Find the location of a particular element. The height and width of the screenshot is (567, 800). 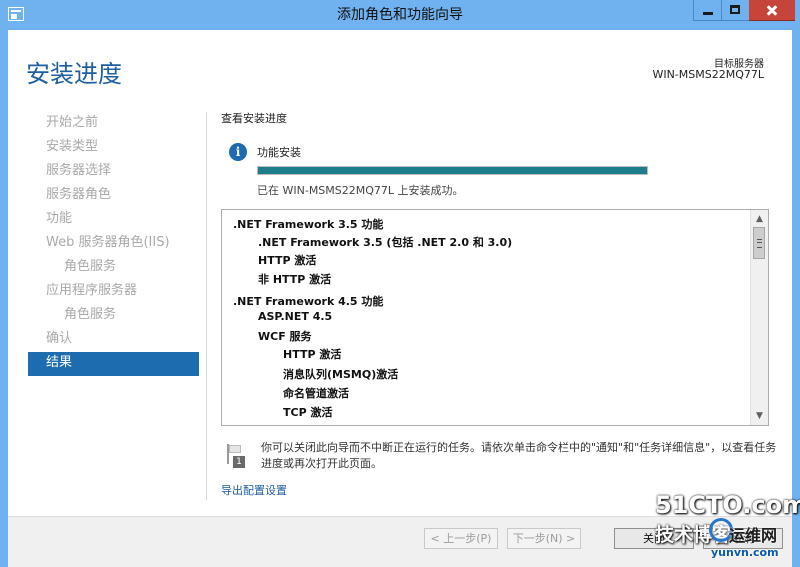

sidebar-item-server-roles: 服务器角色 is located at coordinates (79, 194).